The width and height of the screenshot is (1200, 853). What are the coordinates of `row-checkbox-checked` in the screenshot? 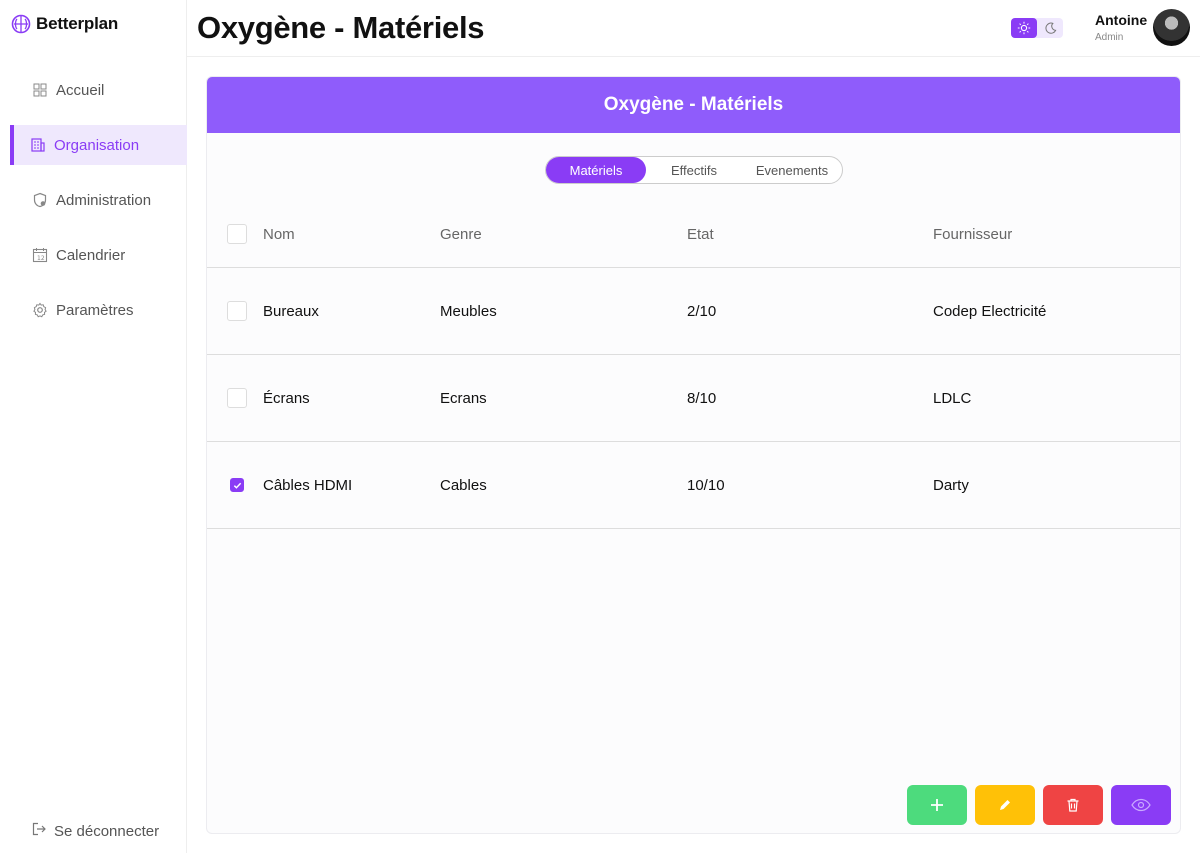 It's located at (237, 485).